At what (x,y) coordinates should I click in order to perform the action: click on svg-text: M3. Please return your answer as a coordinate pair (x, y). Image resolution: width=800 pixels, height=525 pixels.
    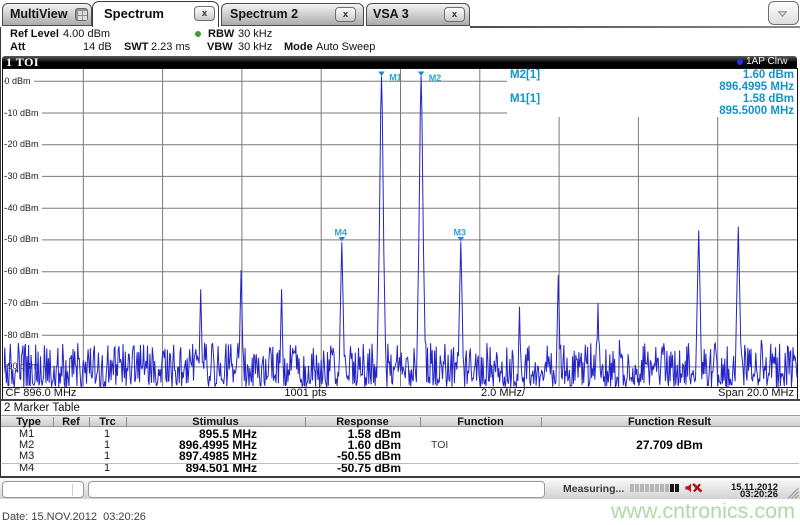
    Looking at the image, I should click on (459, 232).